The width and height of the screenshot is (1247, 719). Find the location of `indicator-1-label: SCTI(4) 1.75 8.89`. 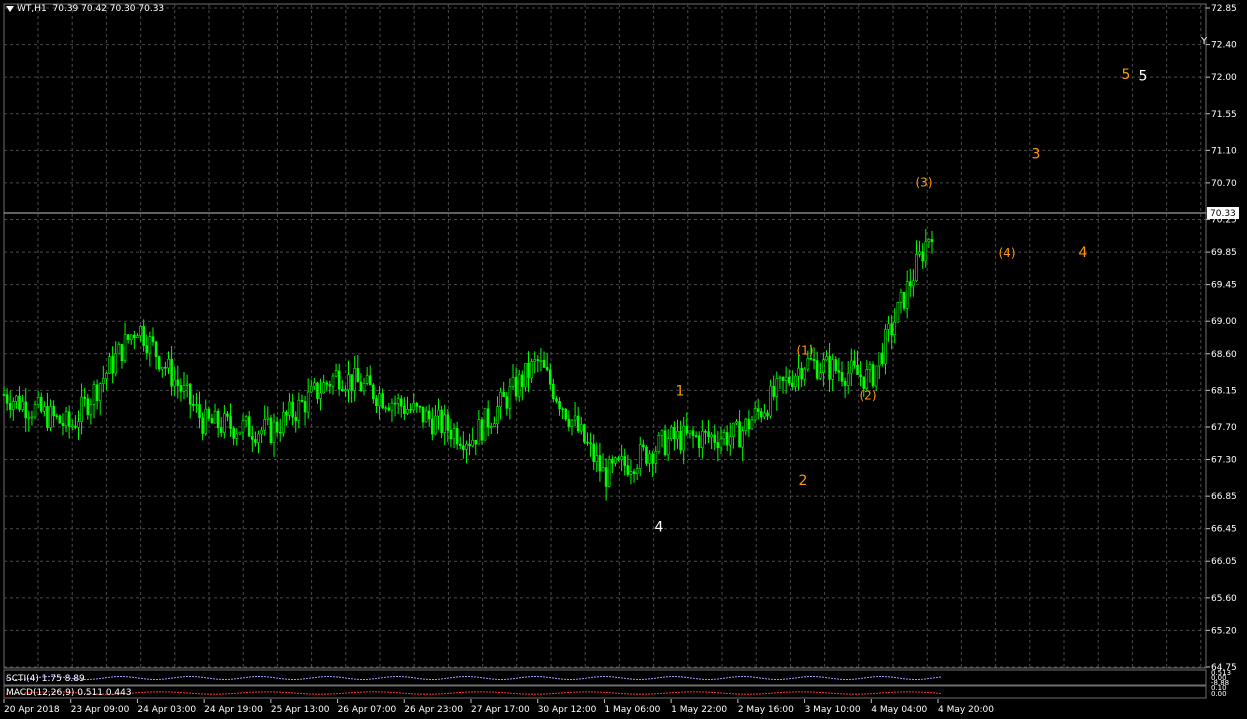

indicator-1-label: SCTI(4) 1.75 8.89 is located at coordinates (45, 679).